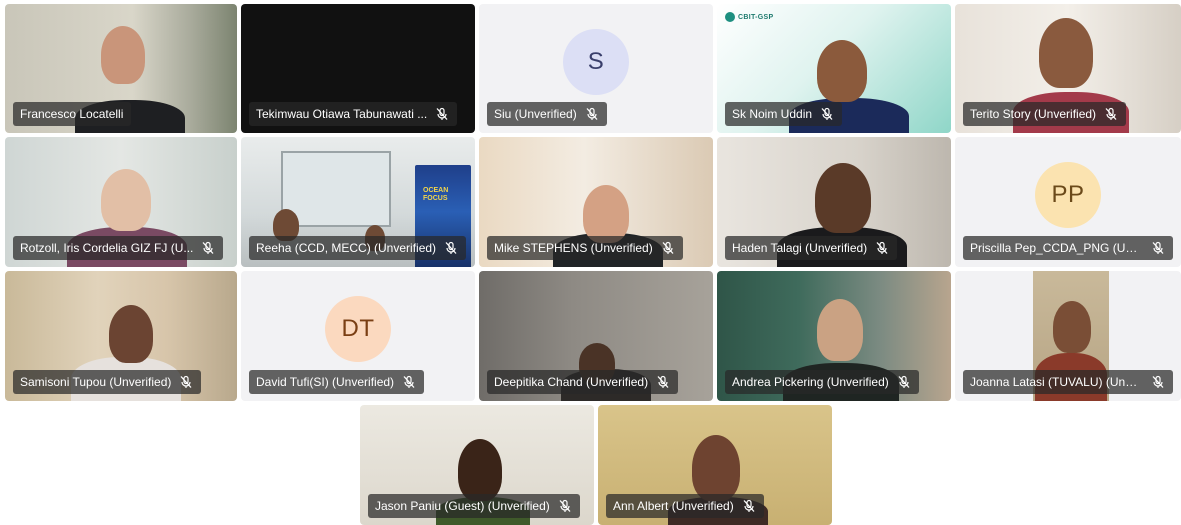 The width and height of the screenshot is (1181, 525). I want to click on participant-label: Siu (Unverified), so click(547, 114).